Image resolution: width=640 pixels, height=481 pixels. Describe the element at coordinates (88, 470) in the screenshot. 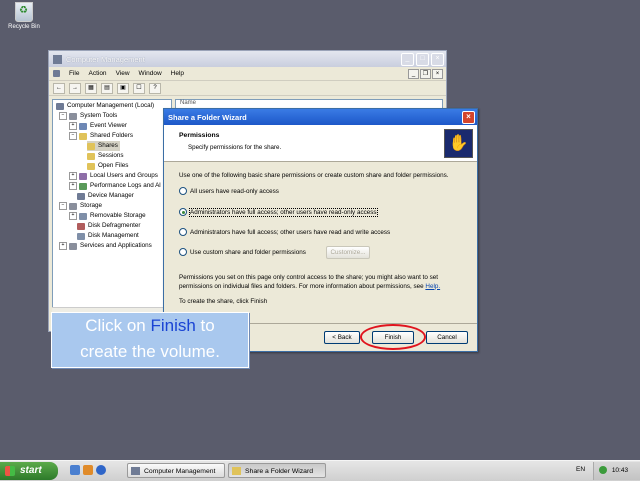

I see `quicklaunch-media-icon` at that location.